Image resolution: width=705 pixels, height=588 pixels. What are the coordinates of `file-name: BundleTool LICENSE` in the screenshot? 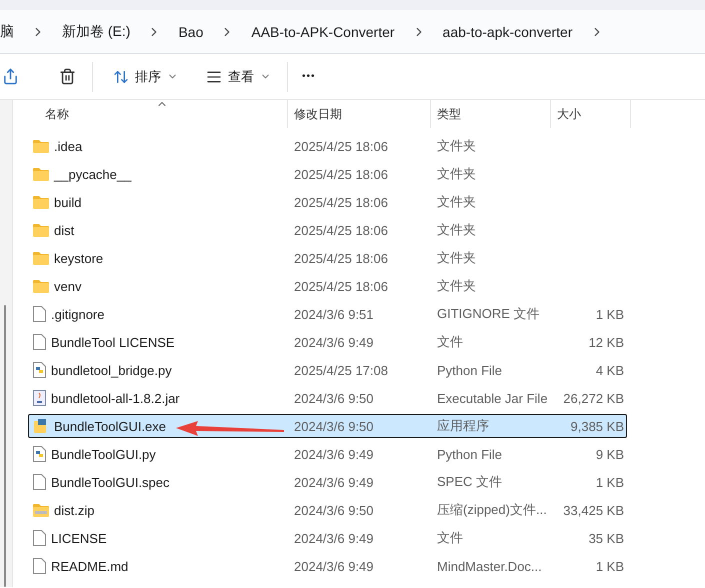 It's located at (113, 342).